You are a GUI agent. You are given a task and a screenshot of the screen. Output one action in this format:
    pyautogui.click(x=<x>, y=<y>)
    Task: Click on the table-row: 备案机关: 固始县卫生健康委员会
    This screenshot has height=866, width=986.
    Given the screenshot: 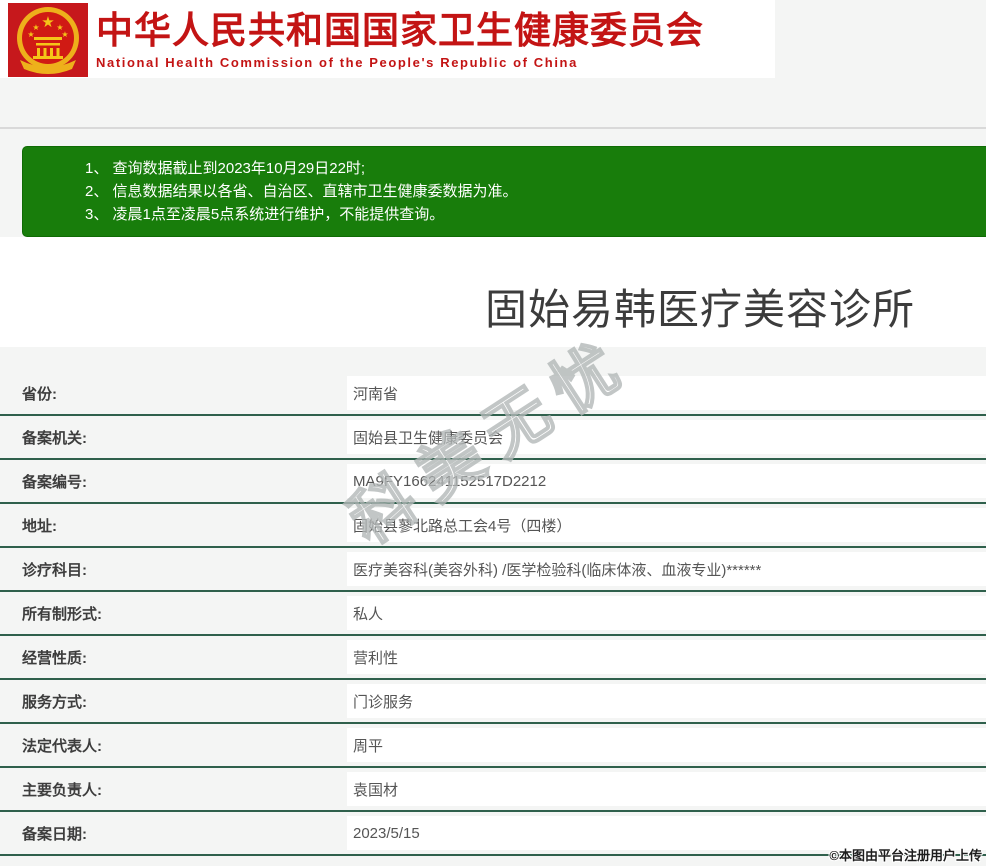 What is the action you would take?
    pyautogui.click(x=493, y=438)
    